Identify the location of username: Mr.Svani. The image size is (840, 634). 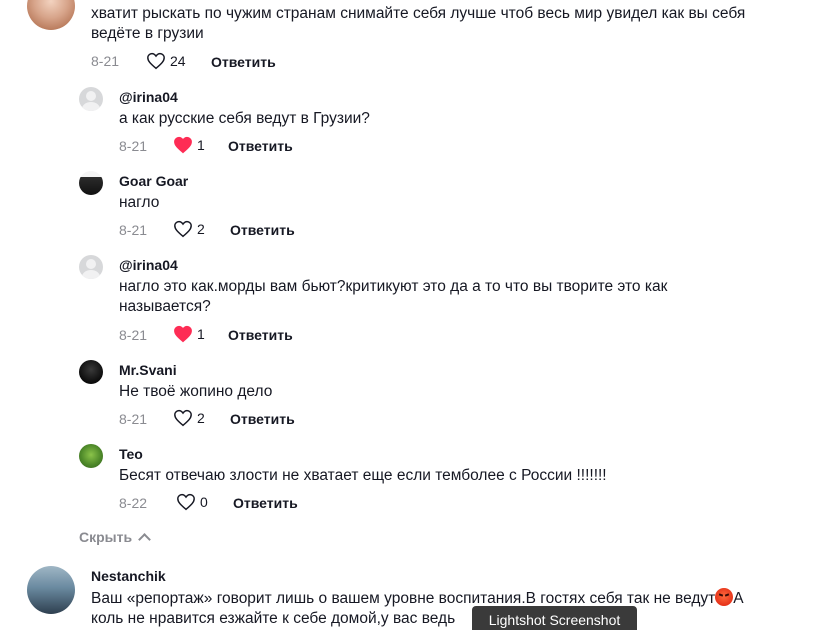
(148, 370).